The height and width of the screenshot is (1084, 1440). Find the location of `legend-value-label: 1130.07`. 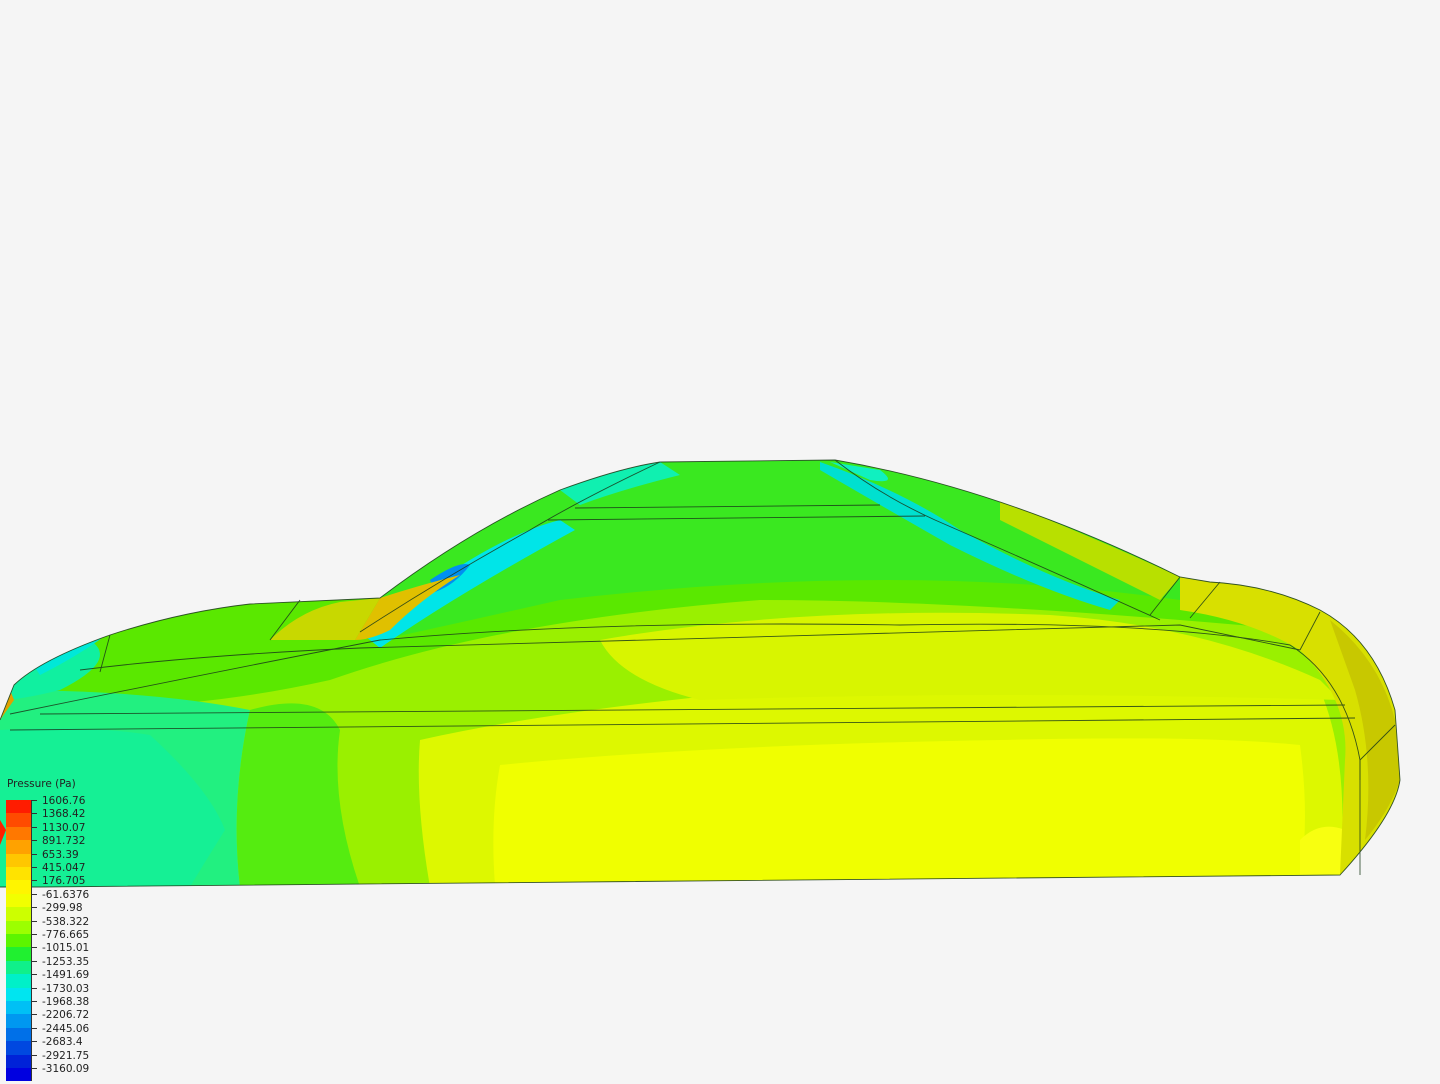

legend-value-label: 1130.07 is located at coordinates (64, 827).